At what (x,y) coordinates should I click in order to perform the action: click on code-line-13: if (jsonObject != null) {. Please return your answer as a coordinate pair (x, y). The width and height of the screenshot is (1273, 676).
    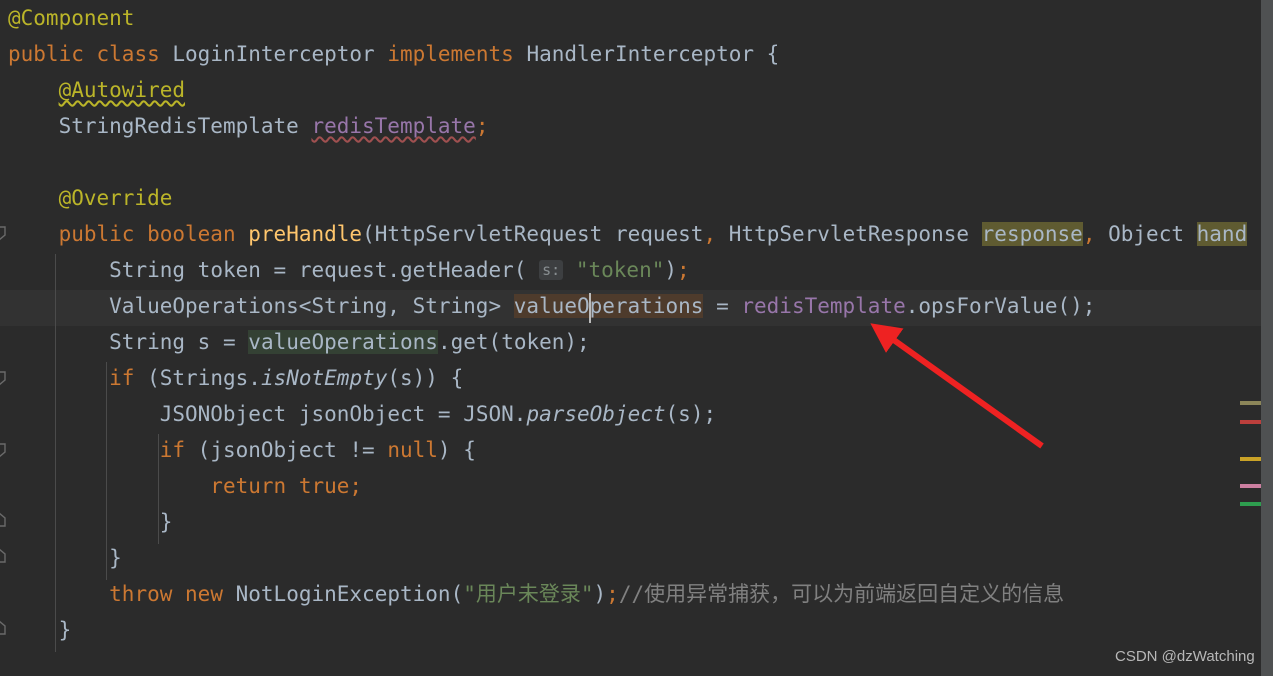
    Looking at the image, I should click on (242, 450).